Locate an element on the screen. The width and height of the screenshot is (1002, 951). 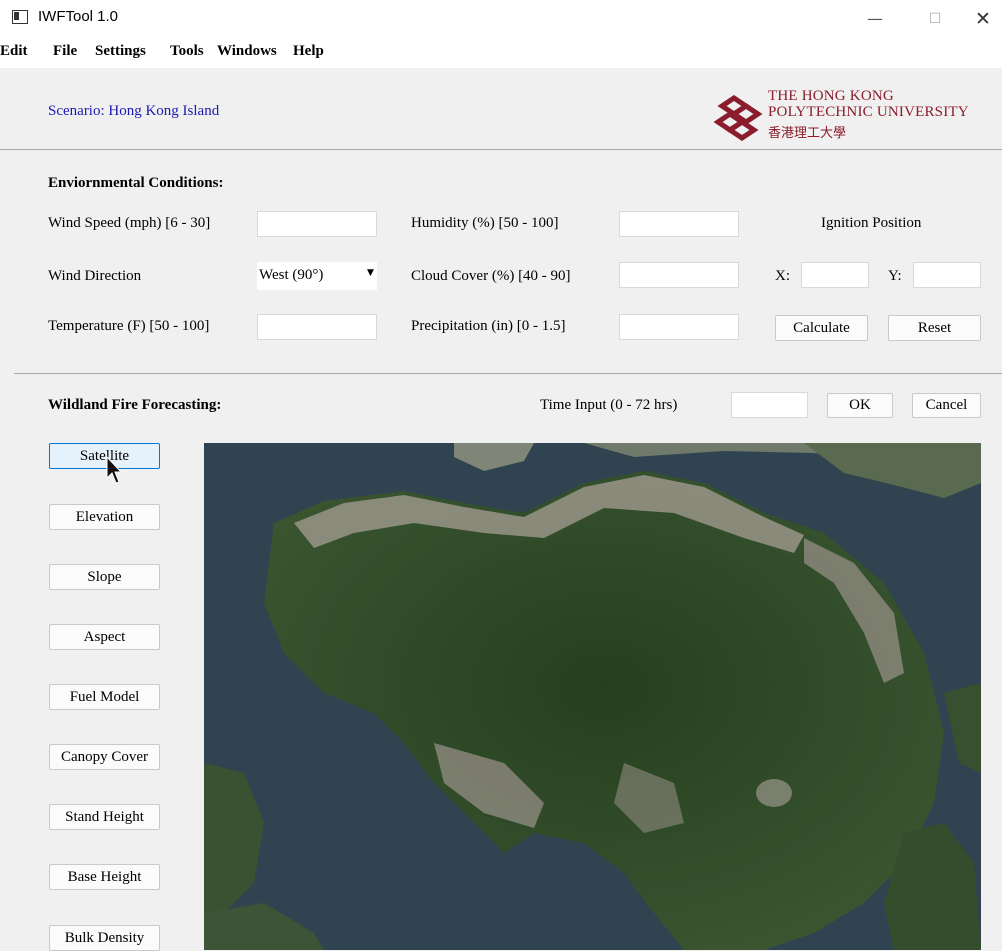
window-title: IWFTool 1.0 is located at coordinates (78, 16).